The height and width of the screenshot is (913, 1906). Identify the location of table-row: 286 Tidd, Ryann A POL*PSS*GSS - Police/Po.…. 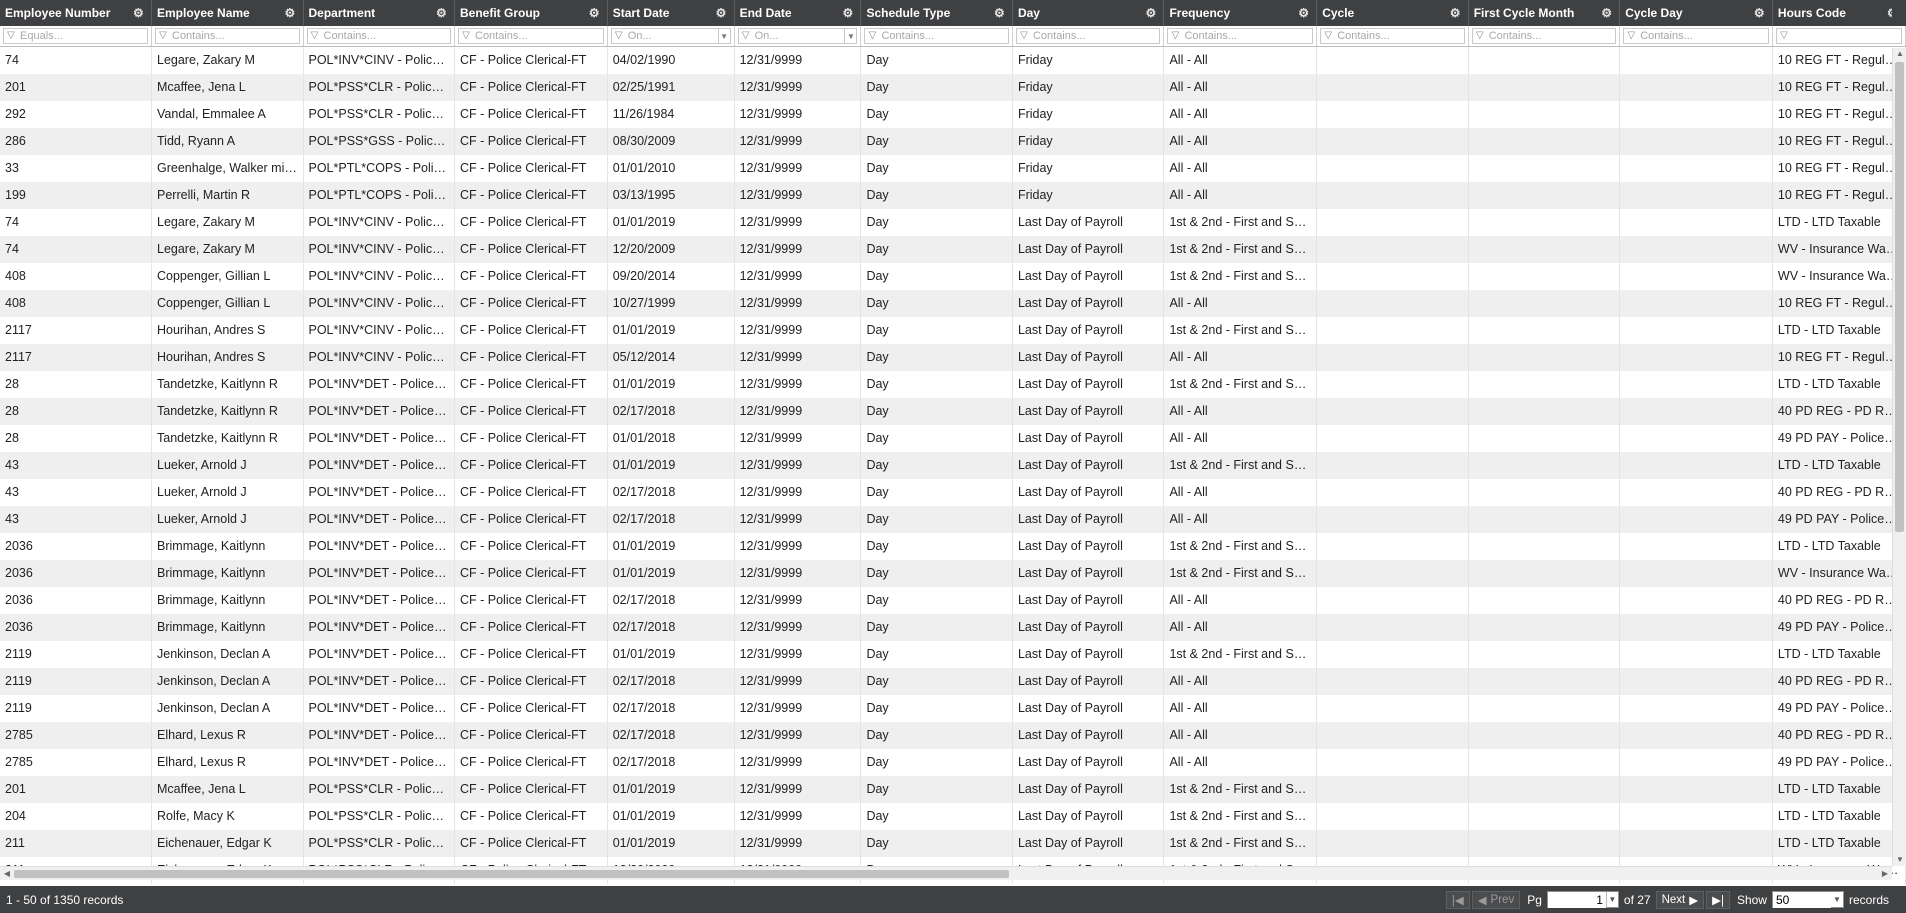
(953, 141).